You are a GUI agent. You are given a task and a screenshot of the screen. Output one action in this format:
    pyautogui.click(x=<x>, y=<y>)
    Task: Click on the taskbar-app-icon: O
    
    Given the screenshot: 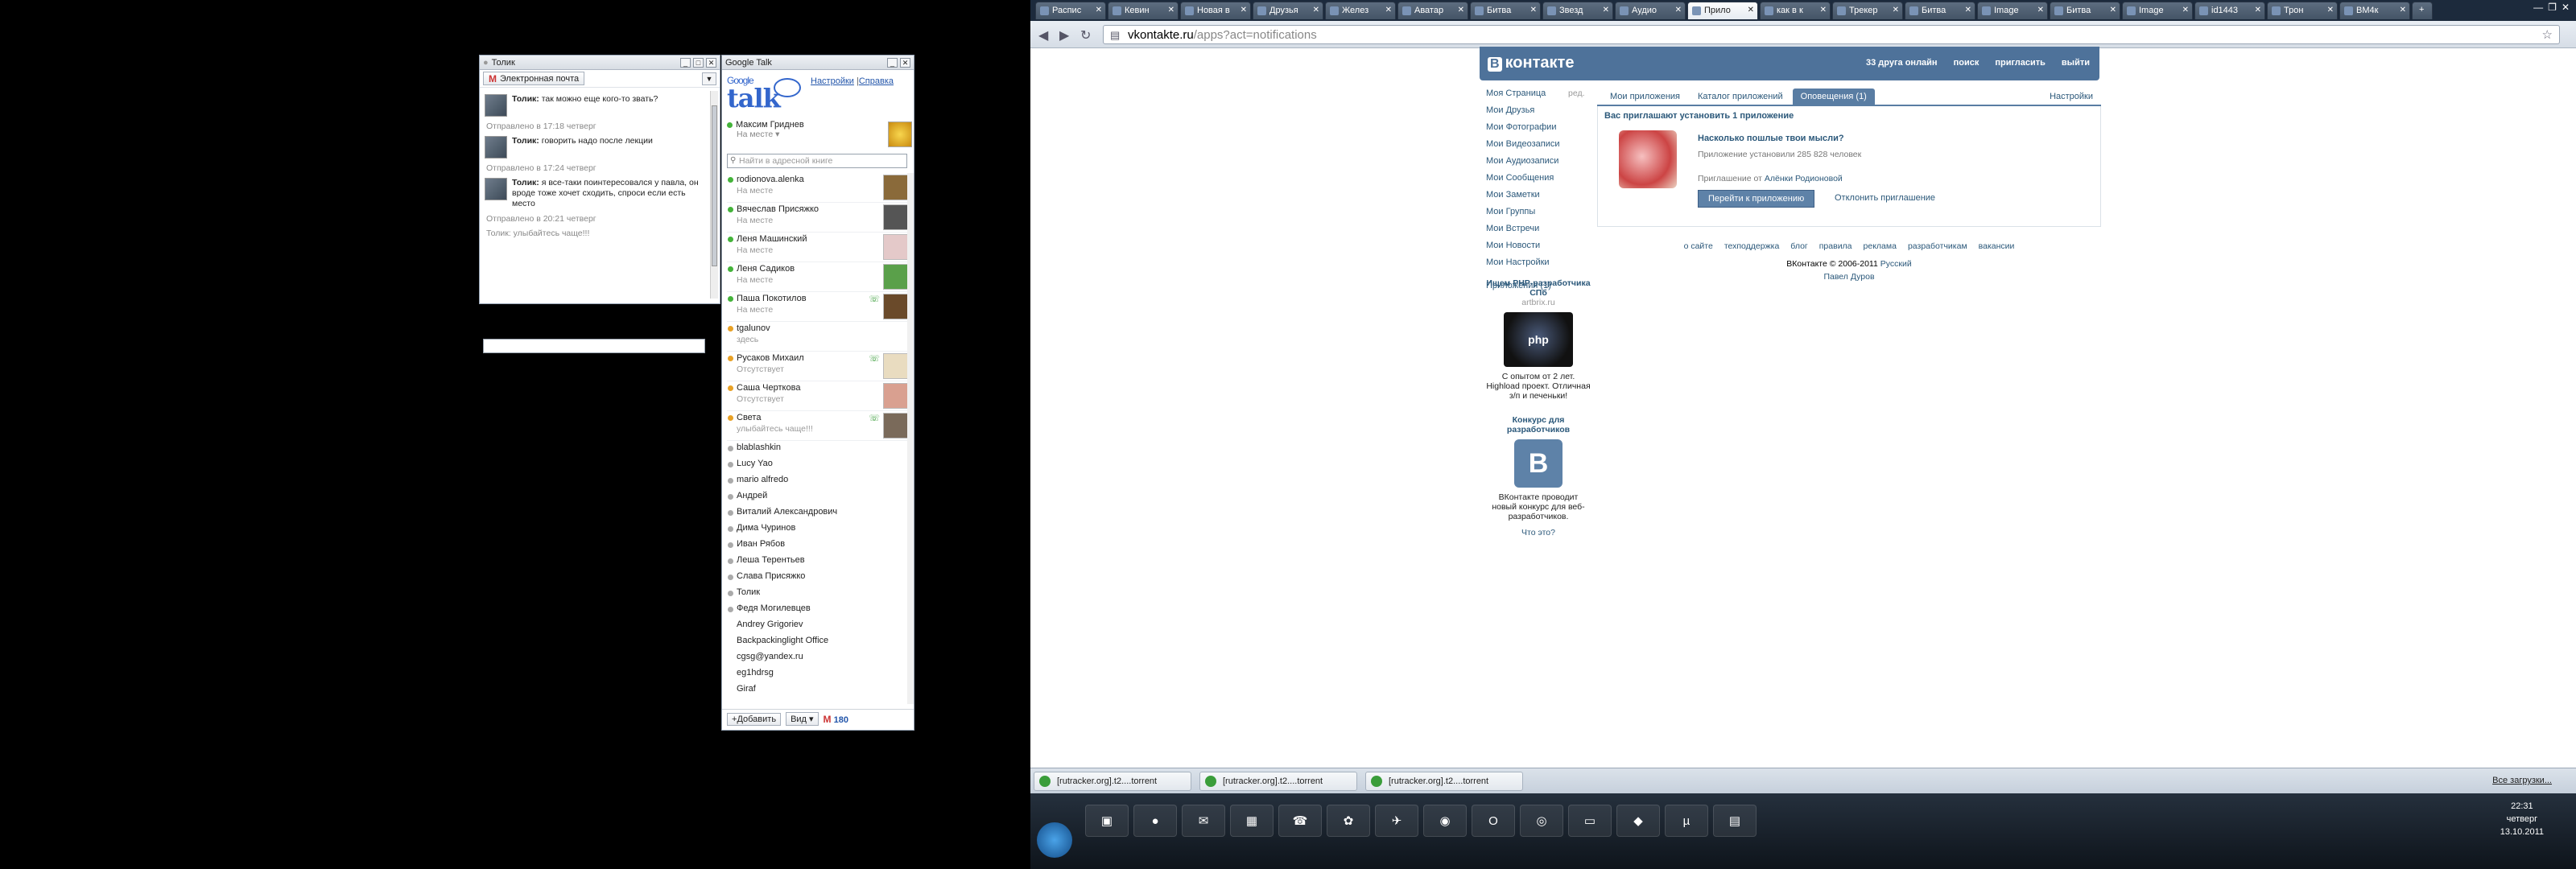 What is the action you would take?
    pyautogui.click(x=1493, y=821)
    